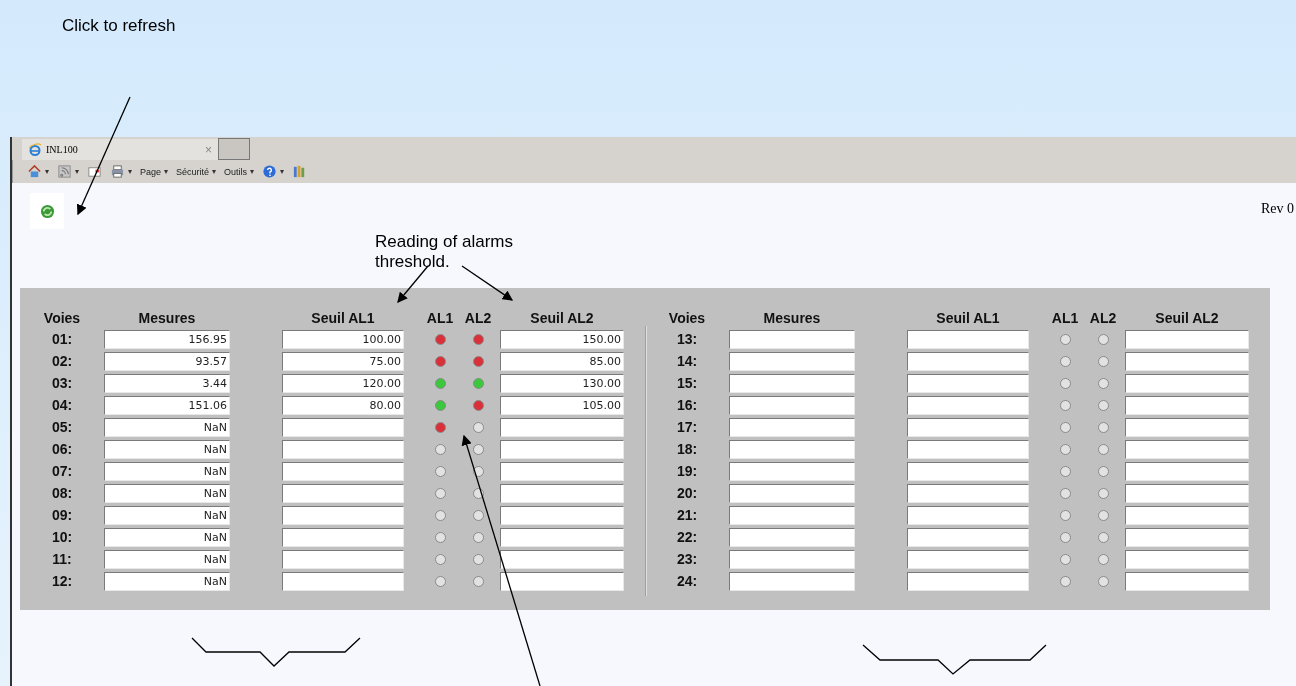  I want to click on measure-field: 93.57, so click(167, 361).